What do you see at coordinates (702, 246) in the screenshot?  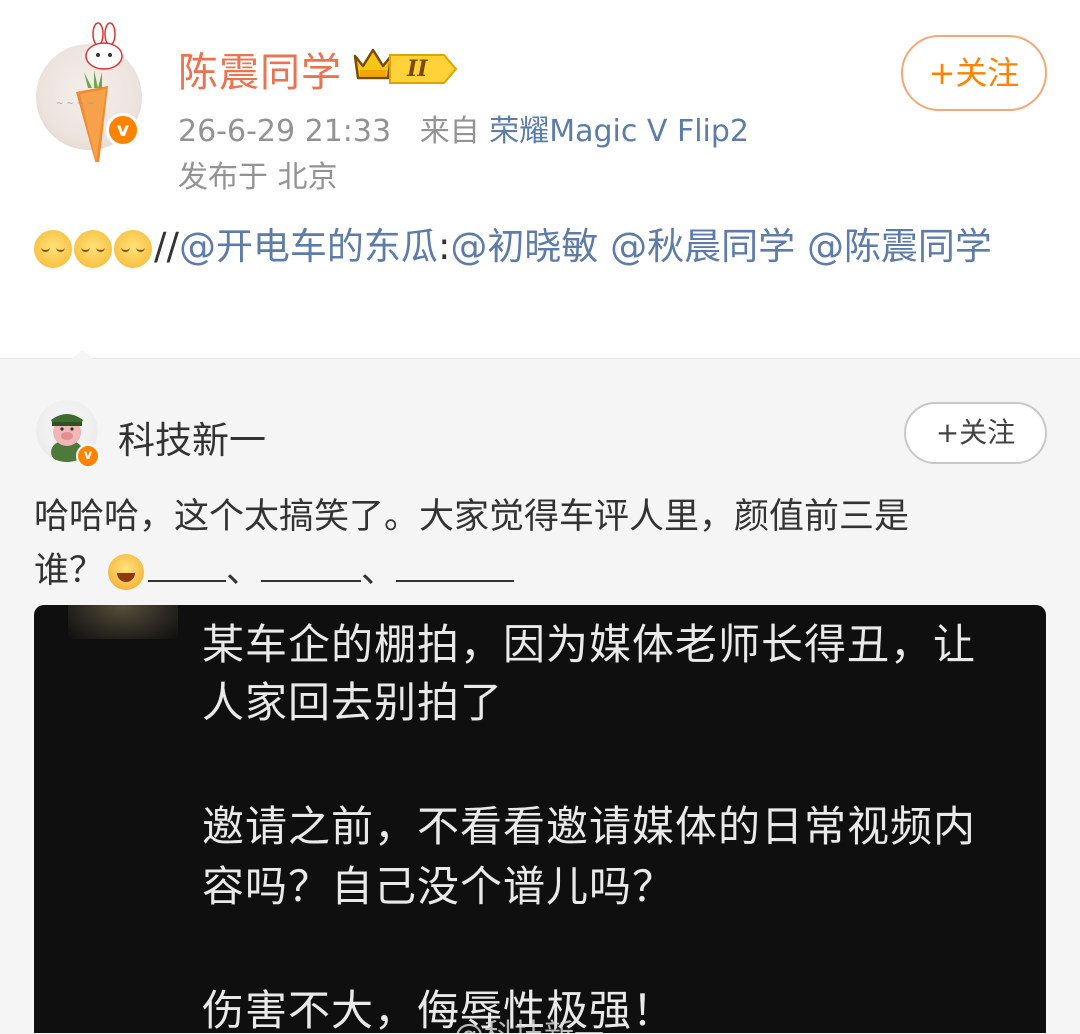 I see `mention-link: @秋晨同学` at bounding box center [702, 246].